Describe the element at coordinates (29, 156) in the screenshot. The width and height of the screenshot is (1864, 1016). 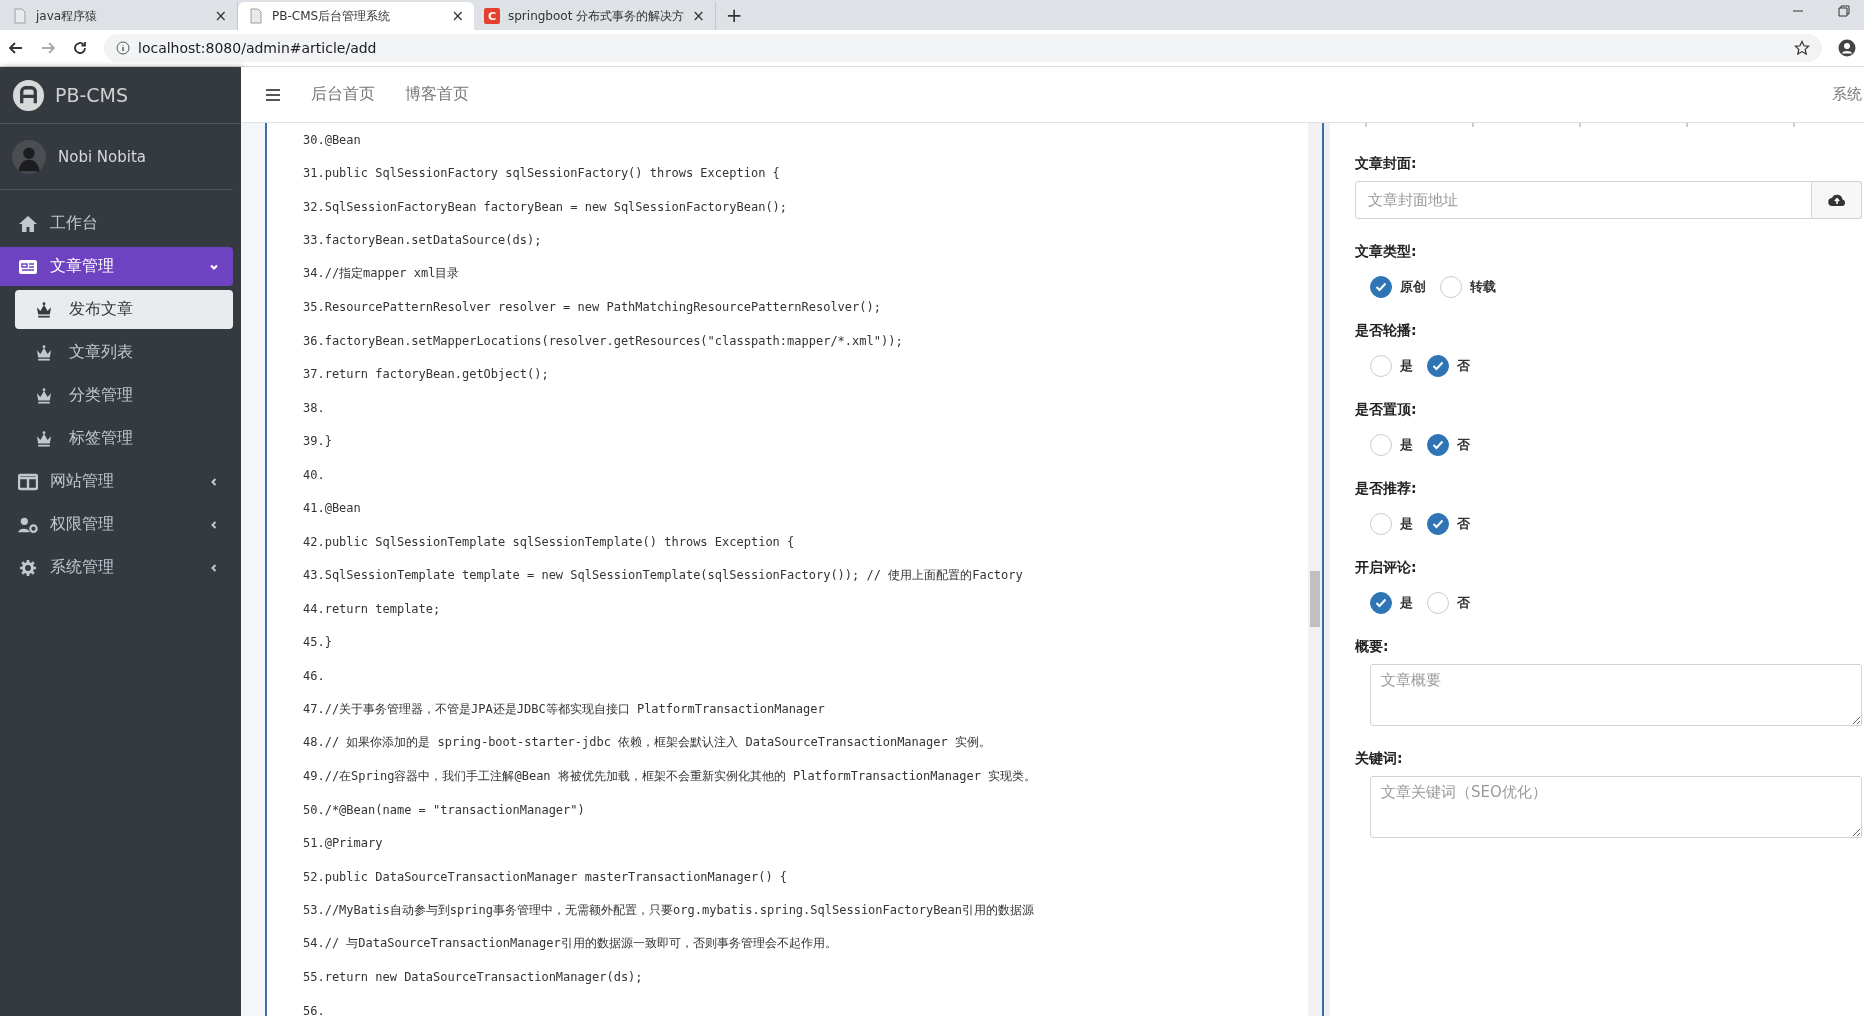
I see `avatar-icon` at that location.